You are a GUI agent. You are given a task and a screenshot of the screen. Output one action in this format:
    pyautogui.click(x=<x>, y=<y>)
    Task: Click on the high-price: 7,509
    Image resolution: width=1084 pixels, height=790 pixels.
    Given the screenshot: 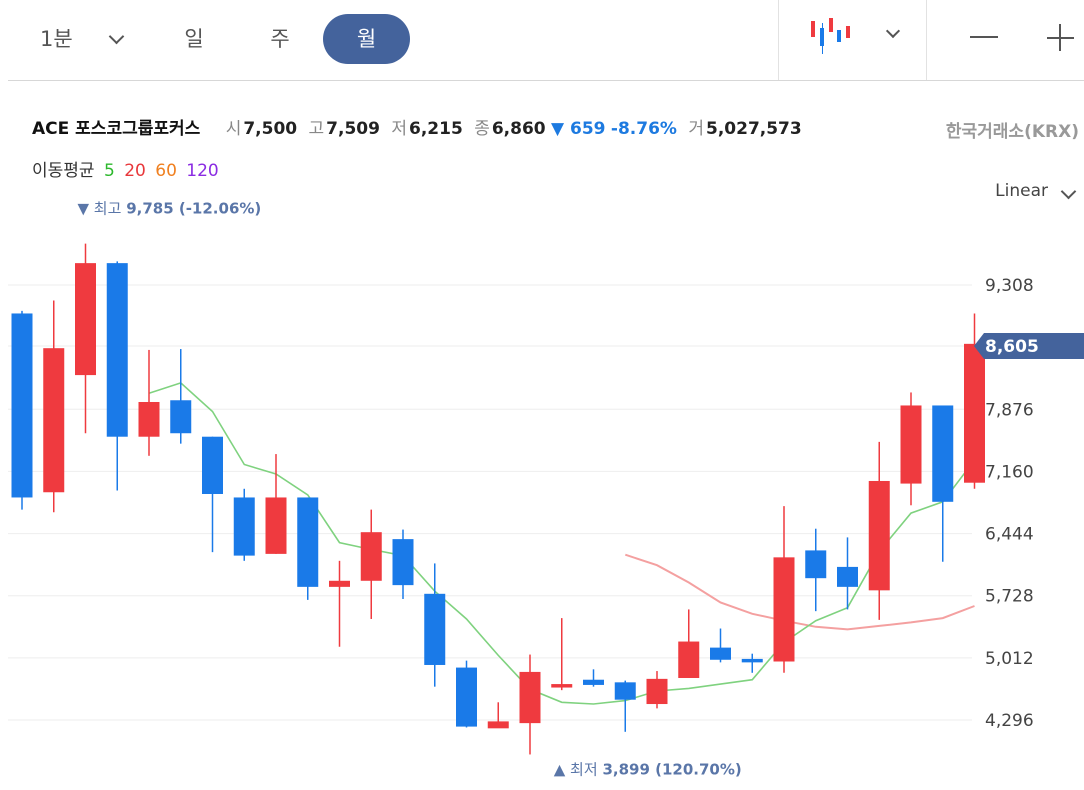 What is the action you would take?
    pyautogui.click(x=353, y=129)
    